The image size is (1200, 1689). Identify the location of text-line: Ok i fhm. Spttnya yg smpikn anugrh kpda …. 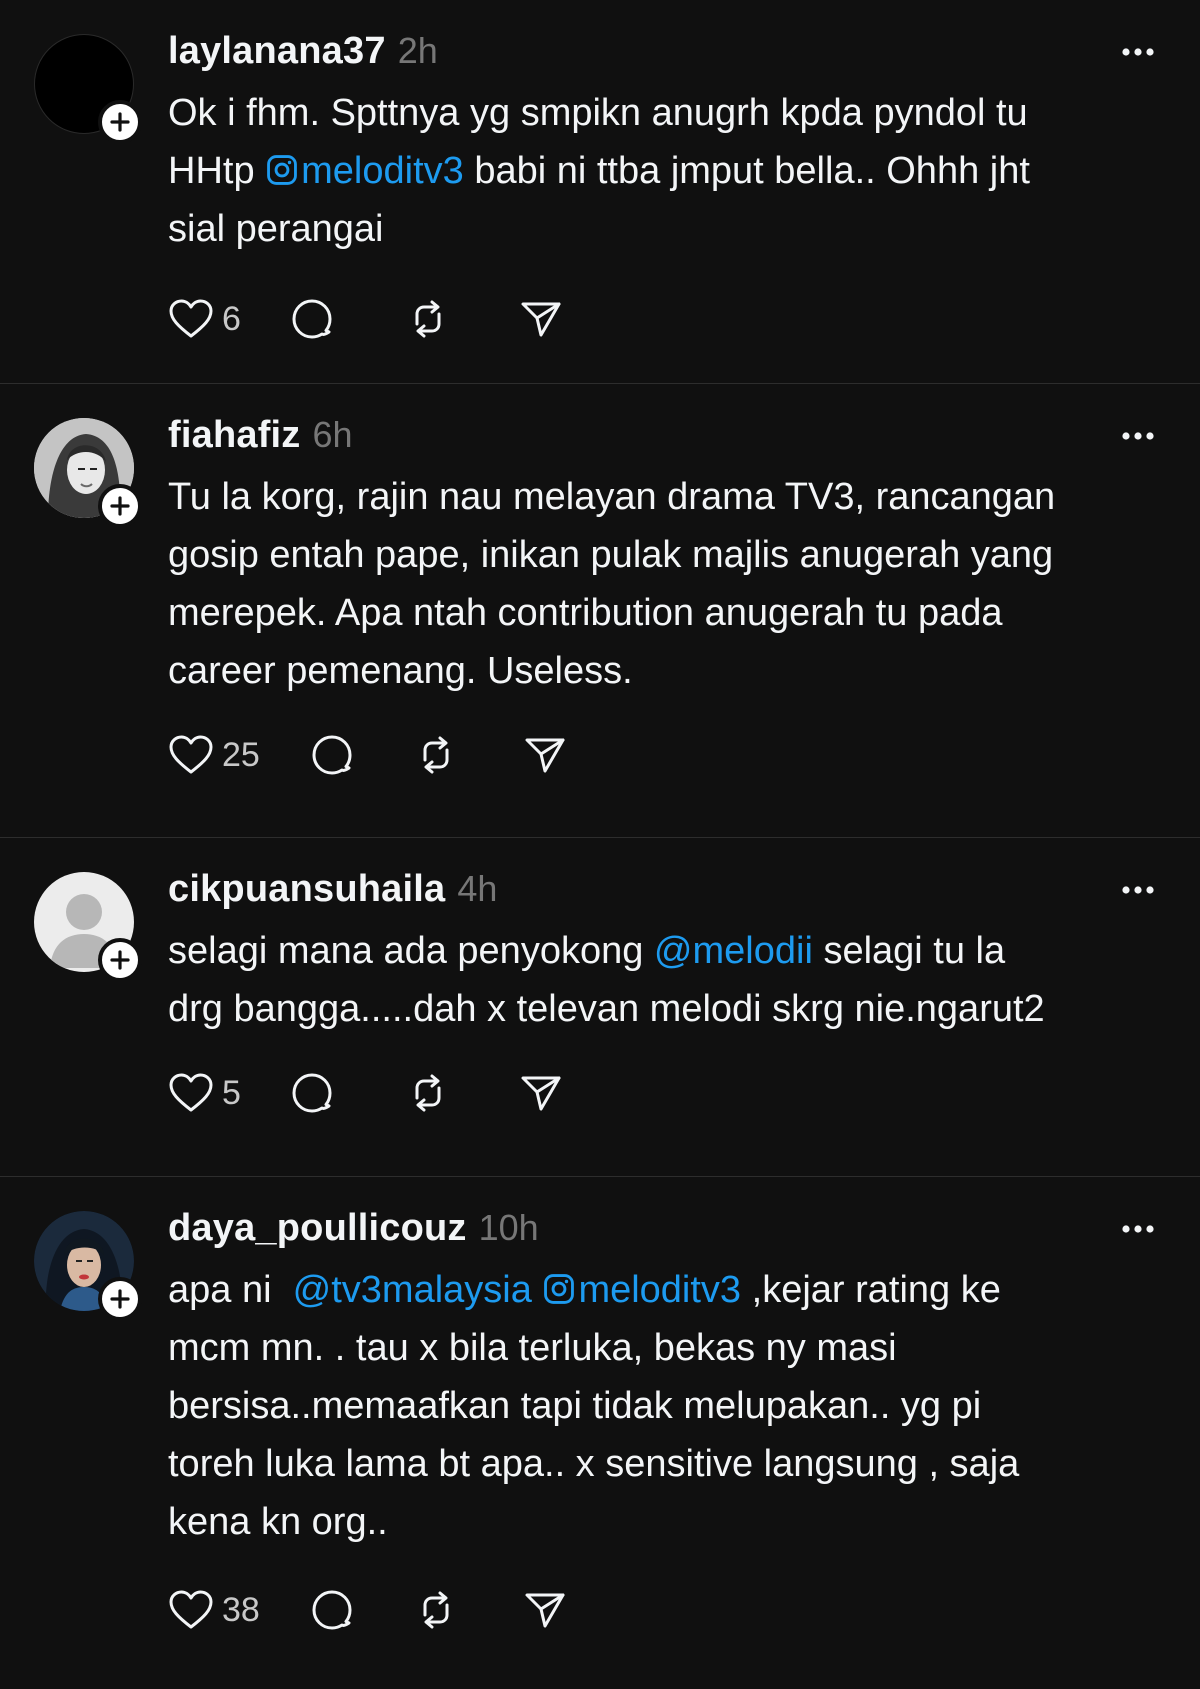
(598, 113).